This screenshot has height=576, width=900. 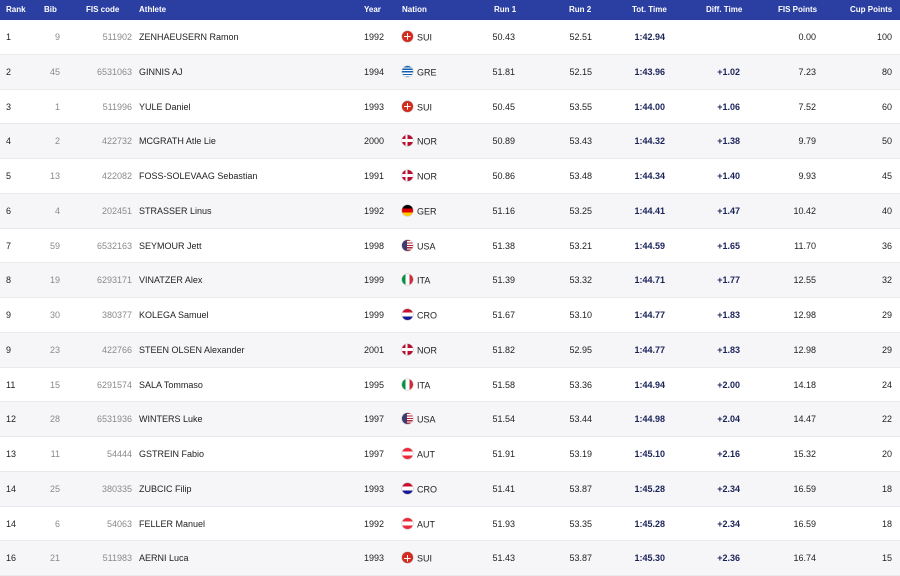 What do you see at coordinates (249, 524) in the screenshot?
I see `athlete-name: FELLER Manuel` at bounding box center [249, 524].